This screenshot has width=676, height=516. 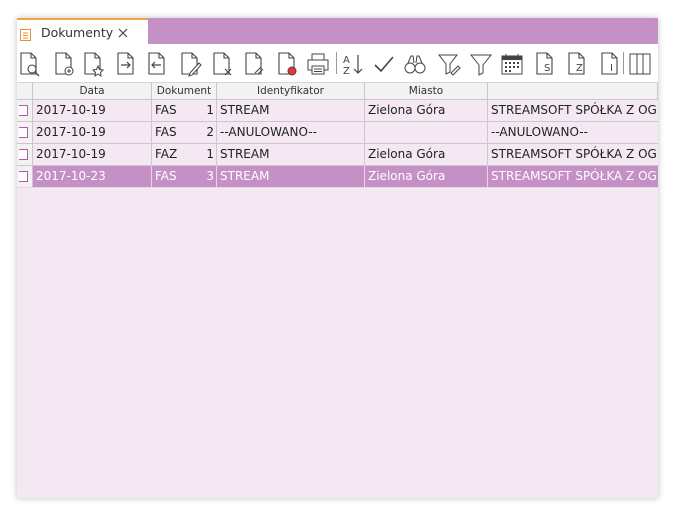 What do you see at coordinates (254, 64) in the screenshot?
I see `attach-document-icon` at bounding box center [254, 64].